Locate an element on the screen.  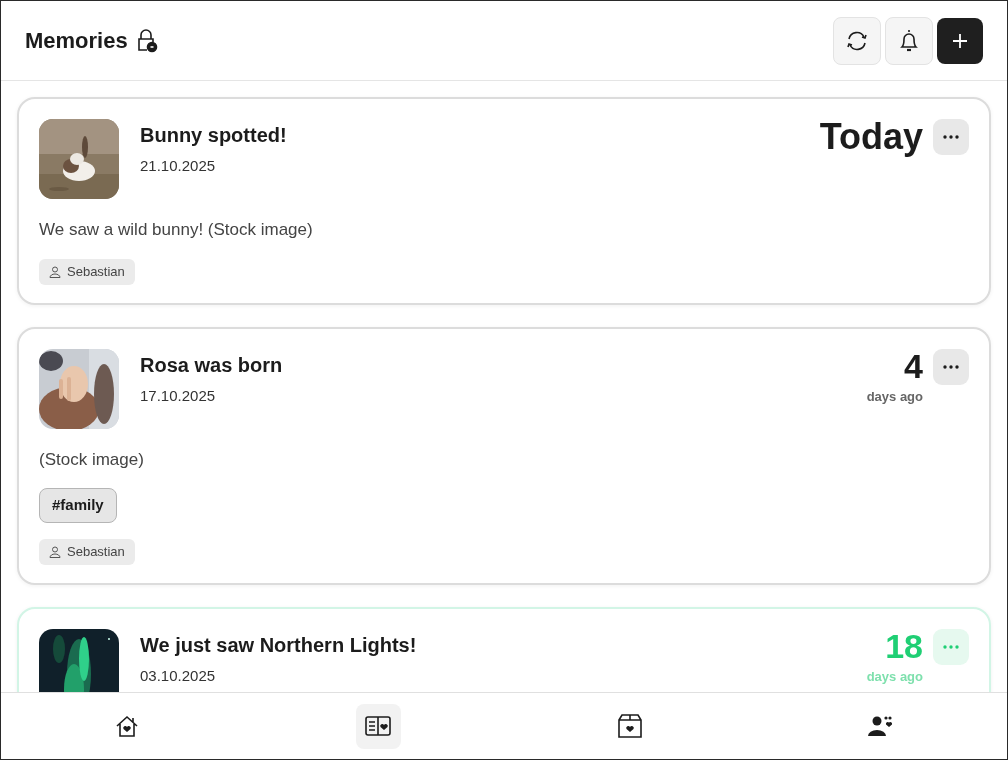
relative-time: Today is located at coordinates (871, 137).